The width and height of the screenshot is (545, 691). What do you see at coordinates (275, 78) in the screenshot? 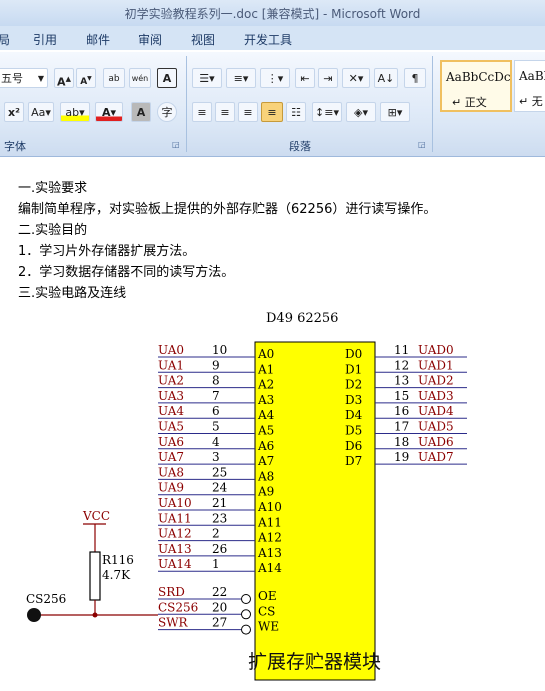
I see `multilevel-list-icon: ⋮▾` at bounding box center [275, 78].